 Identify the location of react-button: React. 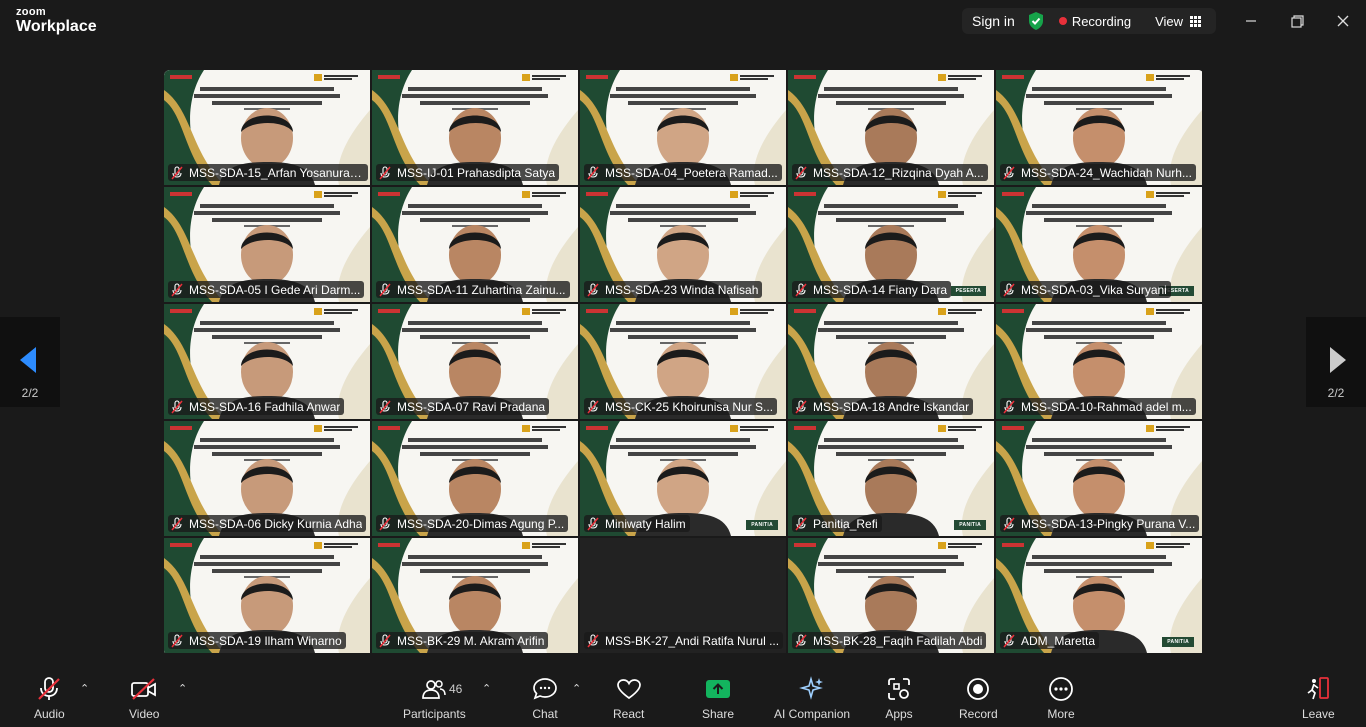
(628, 699).